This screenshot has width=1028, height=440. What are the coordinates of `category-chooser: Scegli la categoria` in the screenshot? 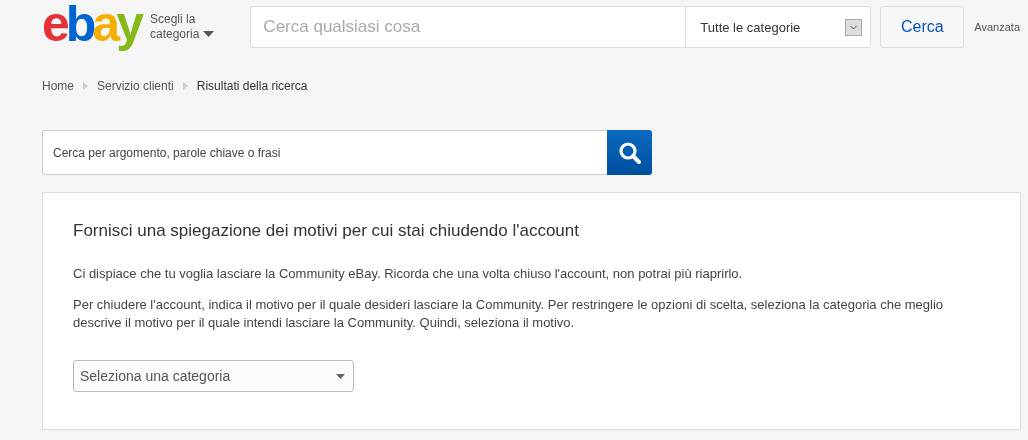 It's located at (182, 27).